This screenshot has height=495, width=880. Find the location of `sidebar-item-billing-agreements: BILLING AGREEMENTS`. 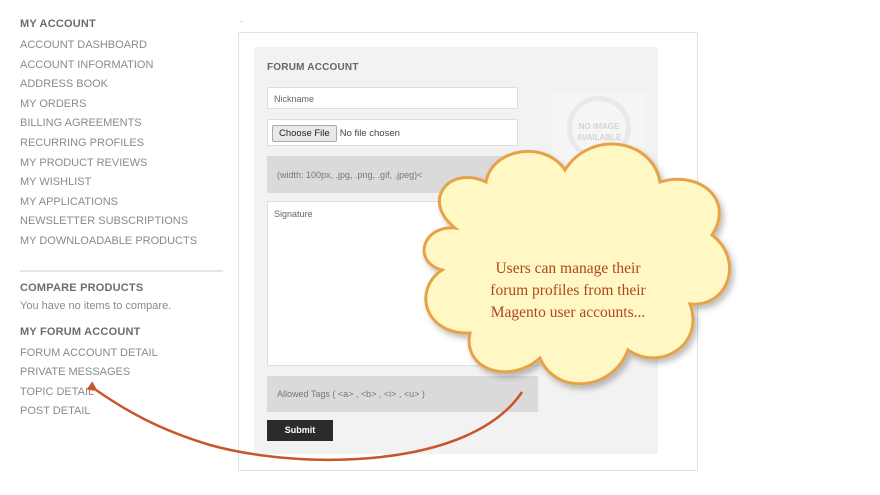

sidebar-item-billing-agreements: BILLING AGREEMENTS is located at coordinates (122, 124).